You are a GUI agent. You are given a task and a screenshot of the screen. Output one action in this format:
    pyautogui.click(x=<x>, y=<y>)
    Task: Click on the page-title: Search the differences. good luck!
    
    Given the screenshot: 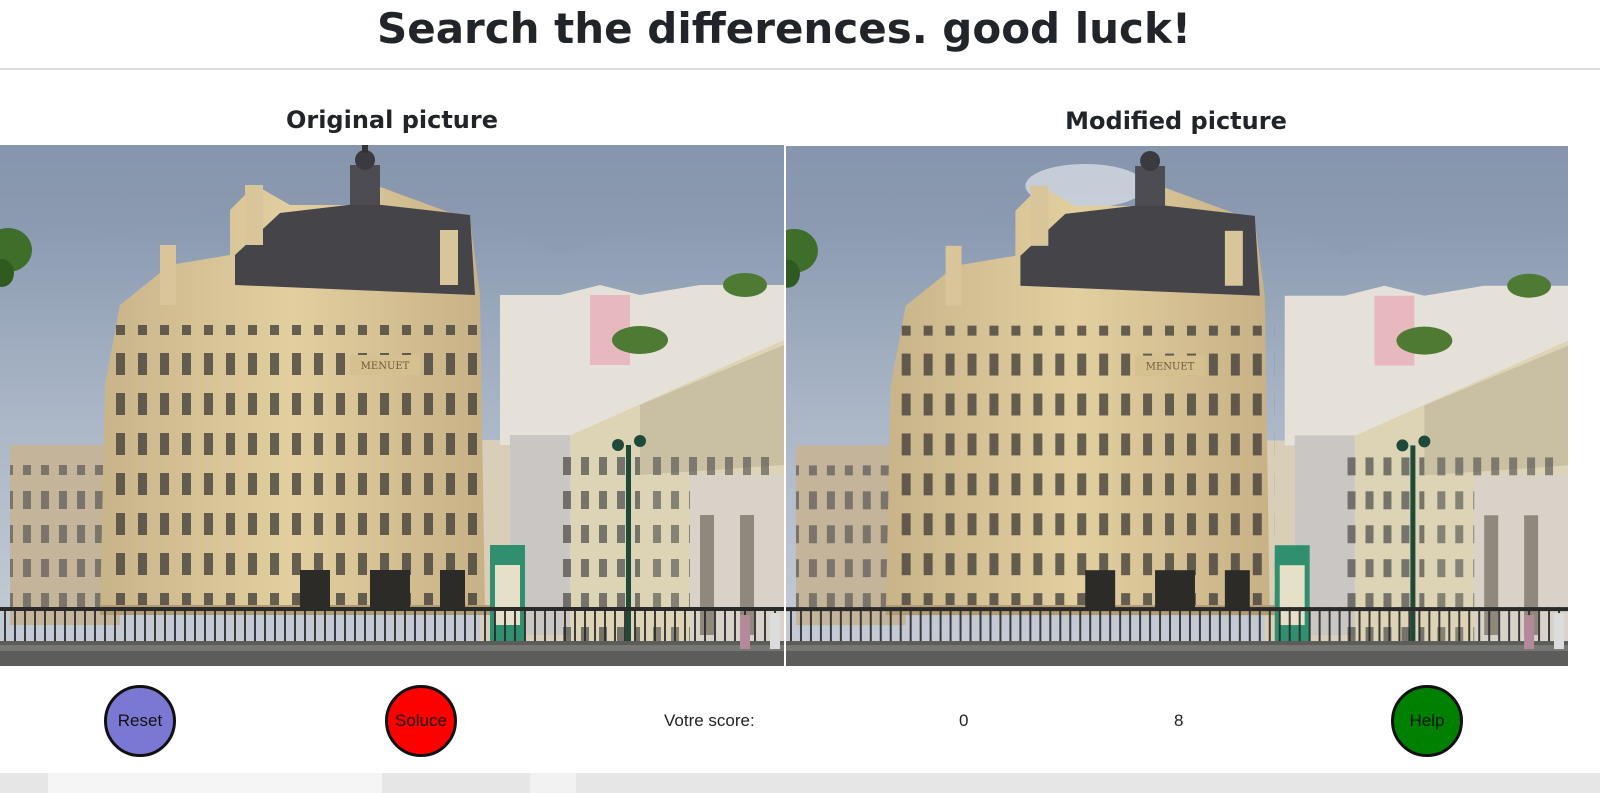 What is the action you would take?
    pyautogui.click(x=784, y=28)
    